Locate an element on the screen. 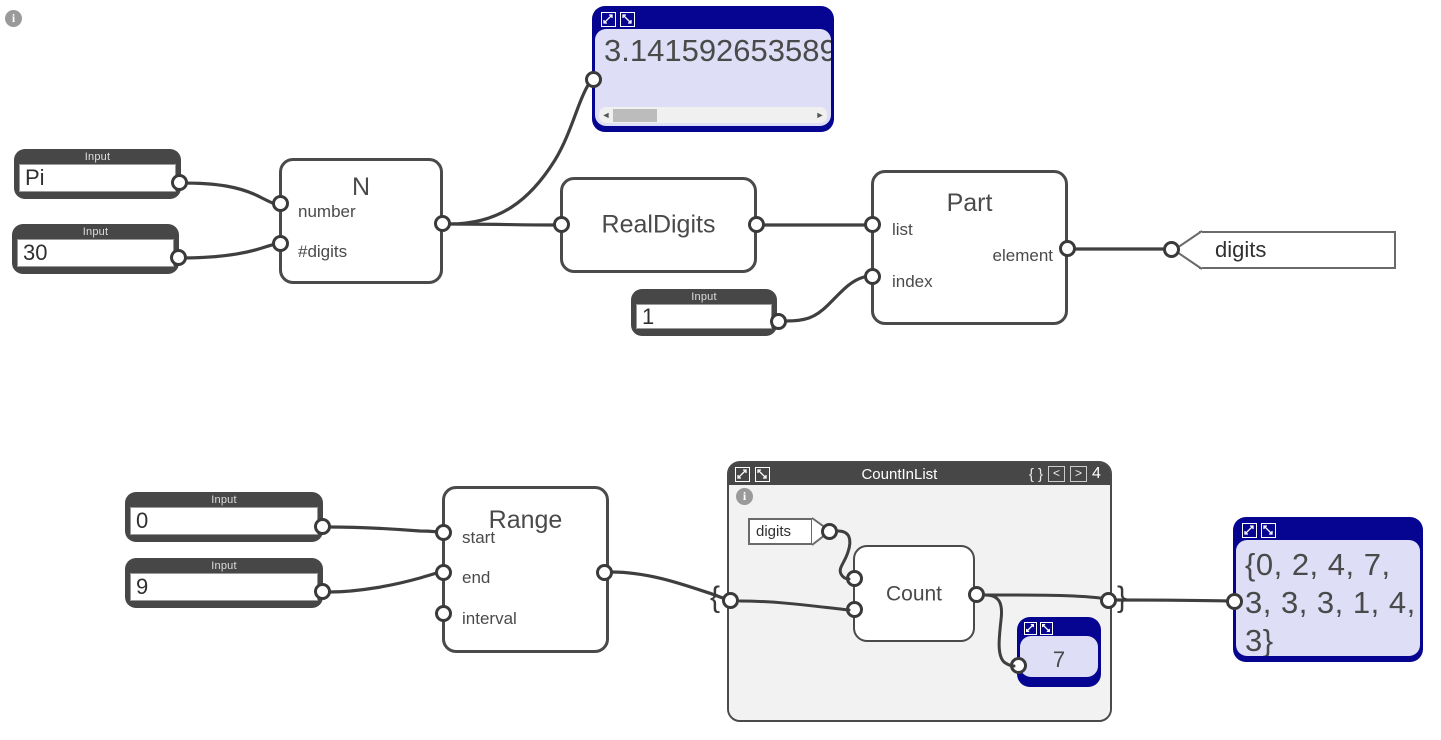 The height and width of the screenshot is (740, 1441). input-node-value: 9 is located at coordinates (224, 587).